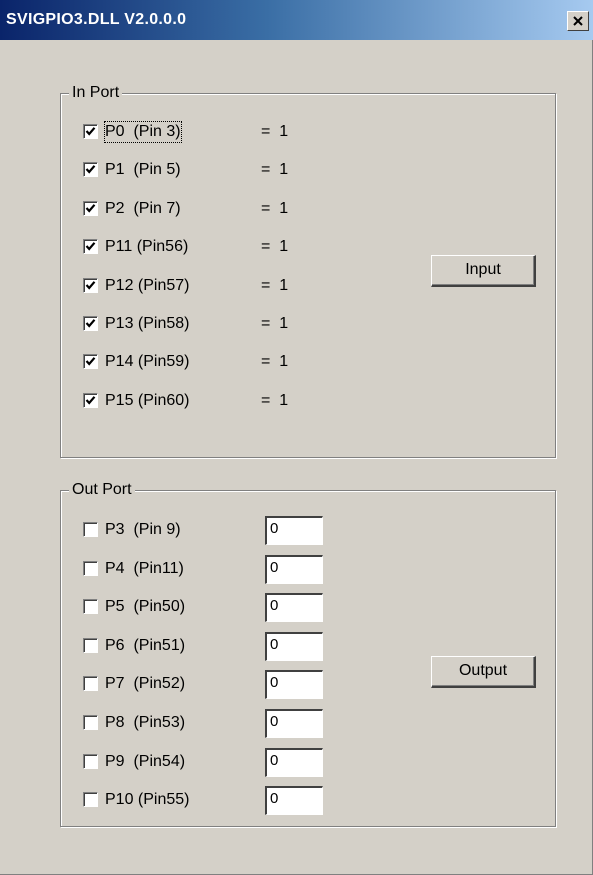 Image resolution: width=593 pixels, height=875 pixels. Describe the element at coordinates (143, 132) in the screenshot. I see `in-port-pin-label: P0 (Pin 3)` at that location.